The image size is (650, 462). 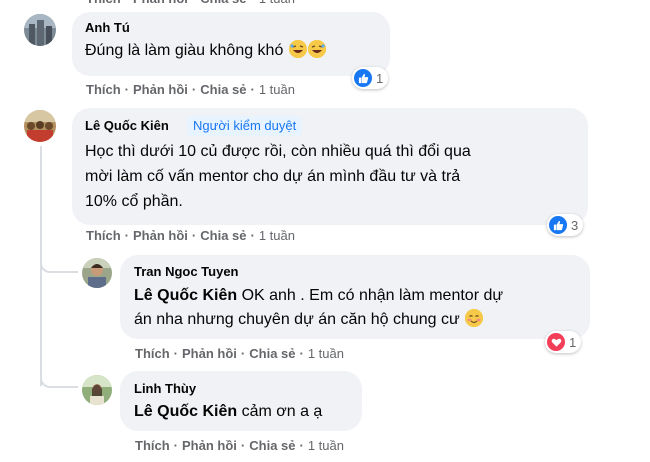 I want to click on avatar-anh-tu, so click(x=40, y=30).